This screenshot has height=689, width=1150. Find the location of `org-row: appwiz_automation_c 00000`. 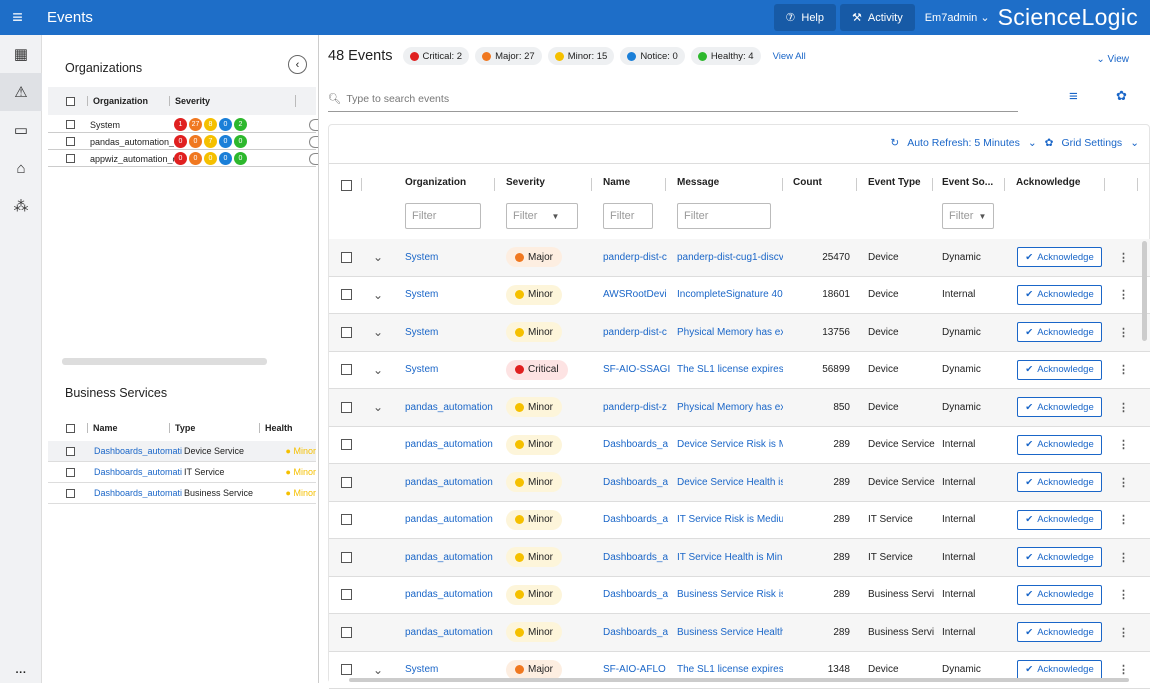

org-row: appwiz_automation_c 00000 is located at coordinates (182, 159).